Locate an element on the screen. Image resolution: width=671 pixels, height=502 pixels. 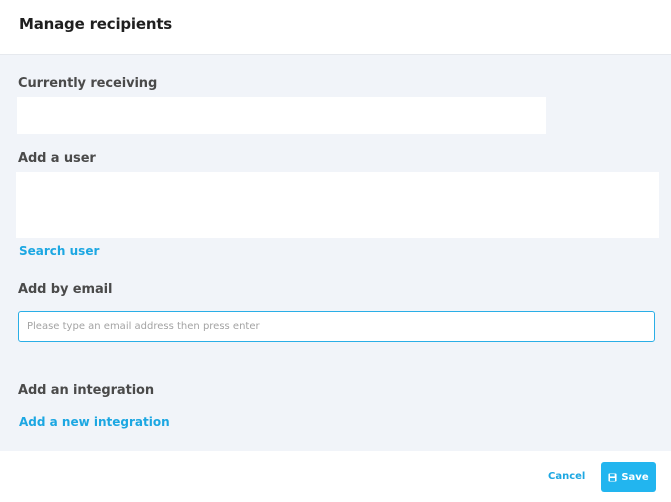
currently-receiving-list is located at coordinates (281, 115).